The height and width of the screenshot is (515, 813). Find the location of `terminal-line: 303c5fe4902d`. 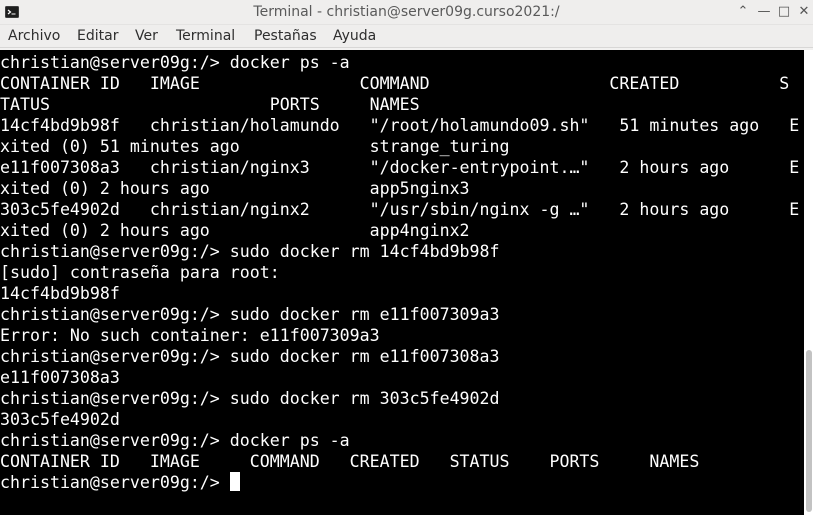

terminal-line: 303c5fe4902d is located at coordinates (60, 419).